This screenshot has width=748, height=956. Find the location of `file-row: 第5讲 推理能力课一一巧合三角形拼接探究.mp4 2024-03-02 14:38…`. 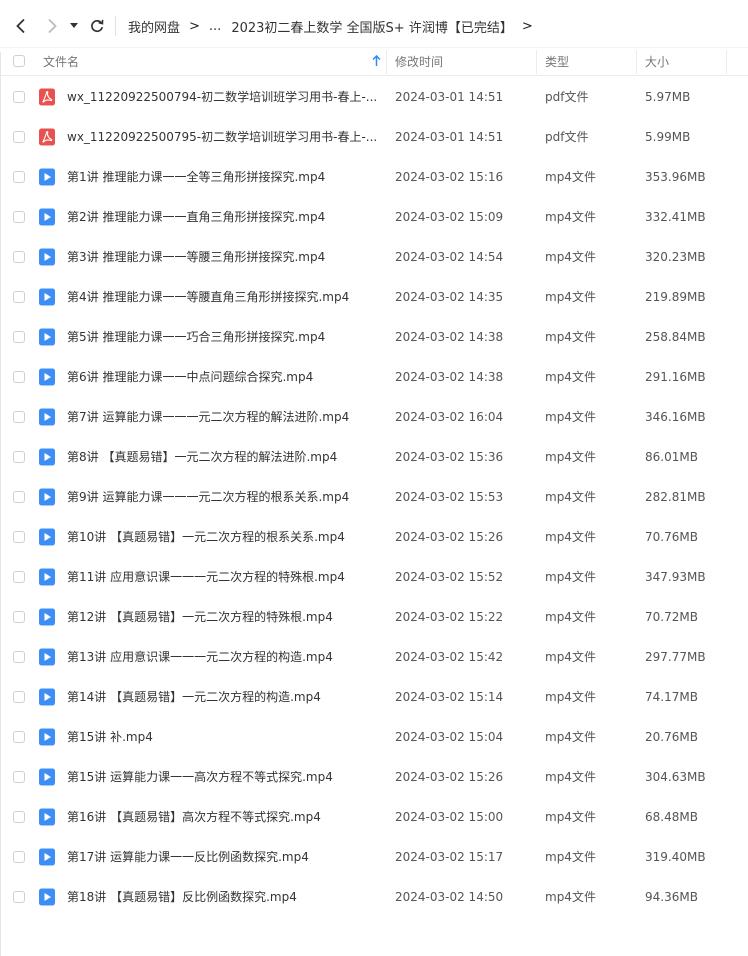

file-row: 第5讲 推理能力课一一巧合三角形拼接探究.mp4 2024-03-02 14:38… is located at coordinates (374, 337).